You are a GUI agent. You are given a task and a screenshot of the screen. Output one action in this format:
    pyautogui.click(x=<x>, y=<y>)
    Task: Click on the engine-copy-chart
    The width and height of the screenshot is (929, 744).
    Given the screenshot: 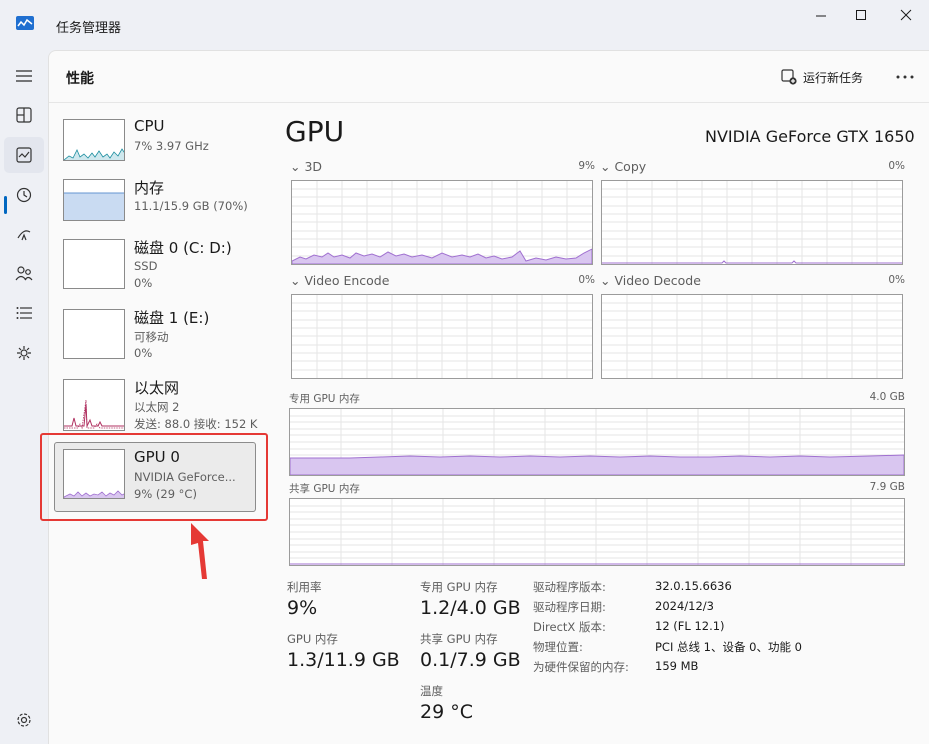 What is the action you would take?
    pyautogui.click(x=752, y=222)
    